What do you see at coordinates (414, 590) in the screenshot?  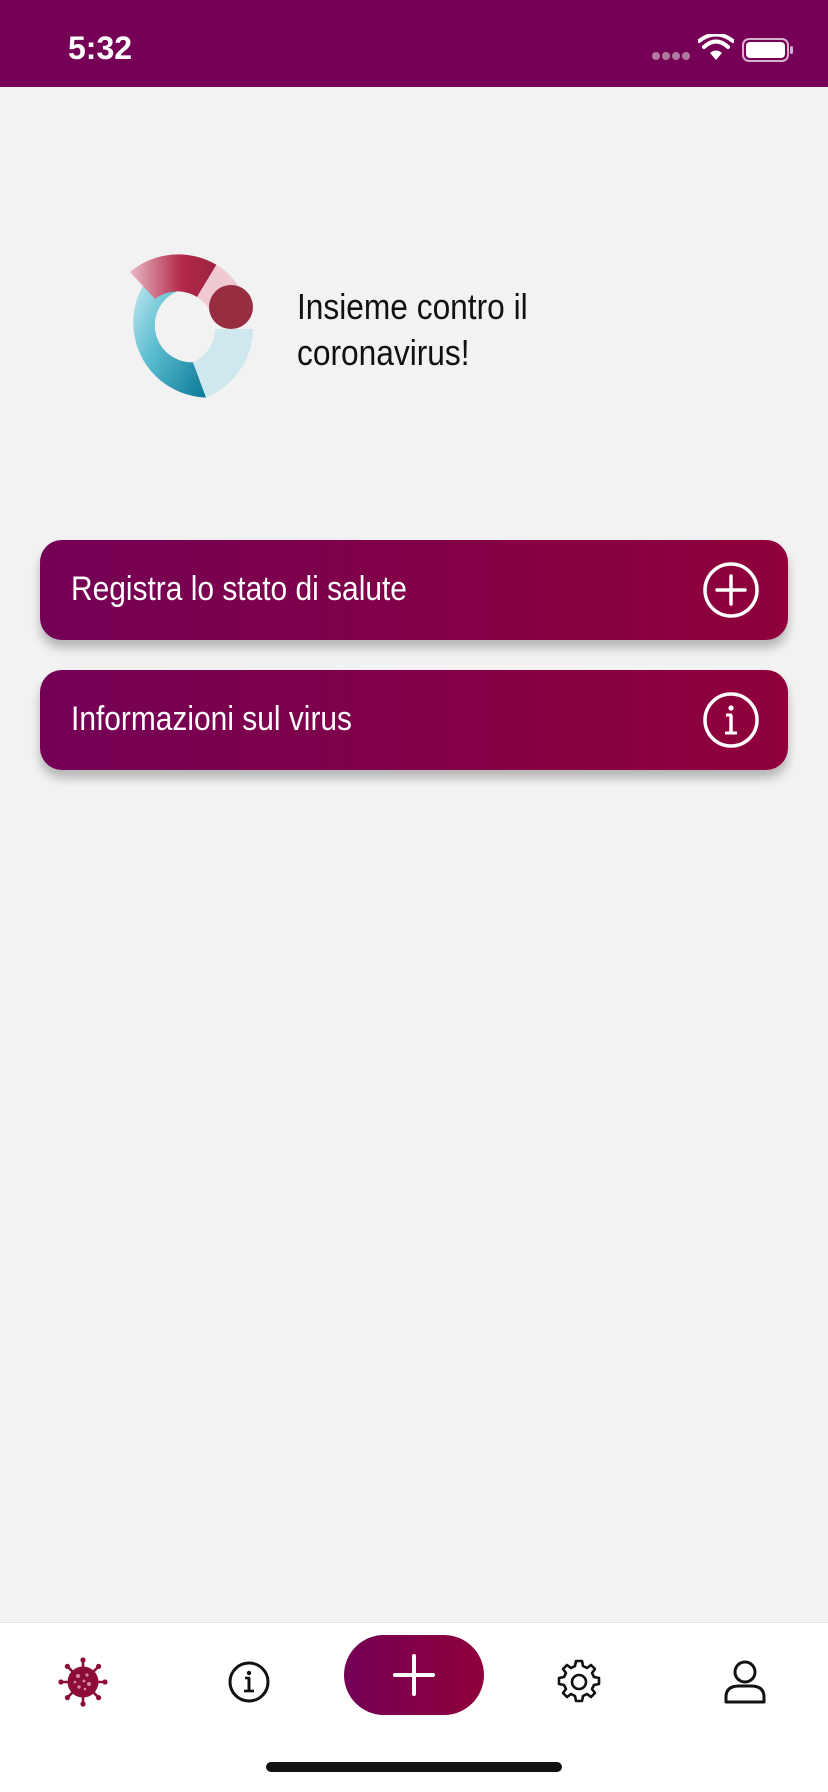 I see `register-health-button: Registra lo stato di salute` at bounding box center [414, 590].